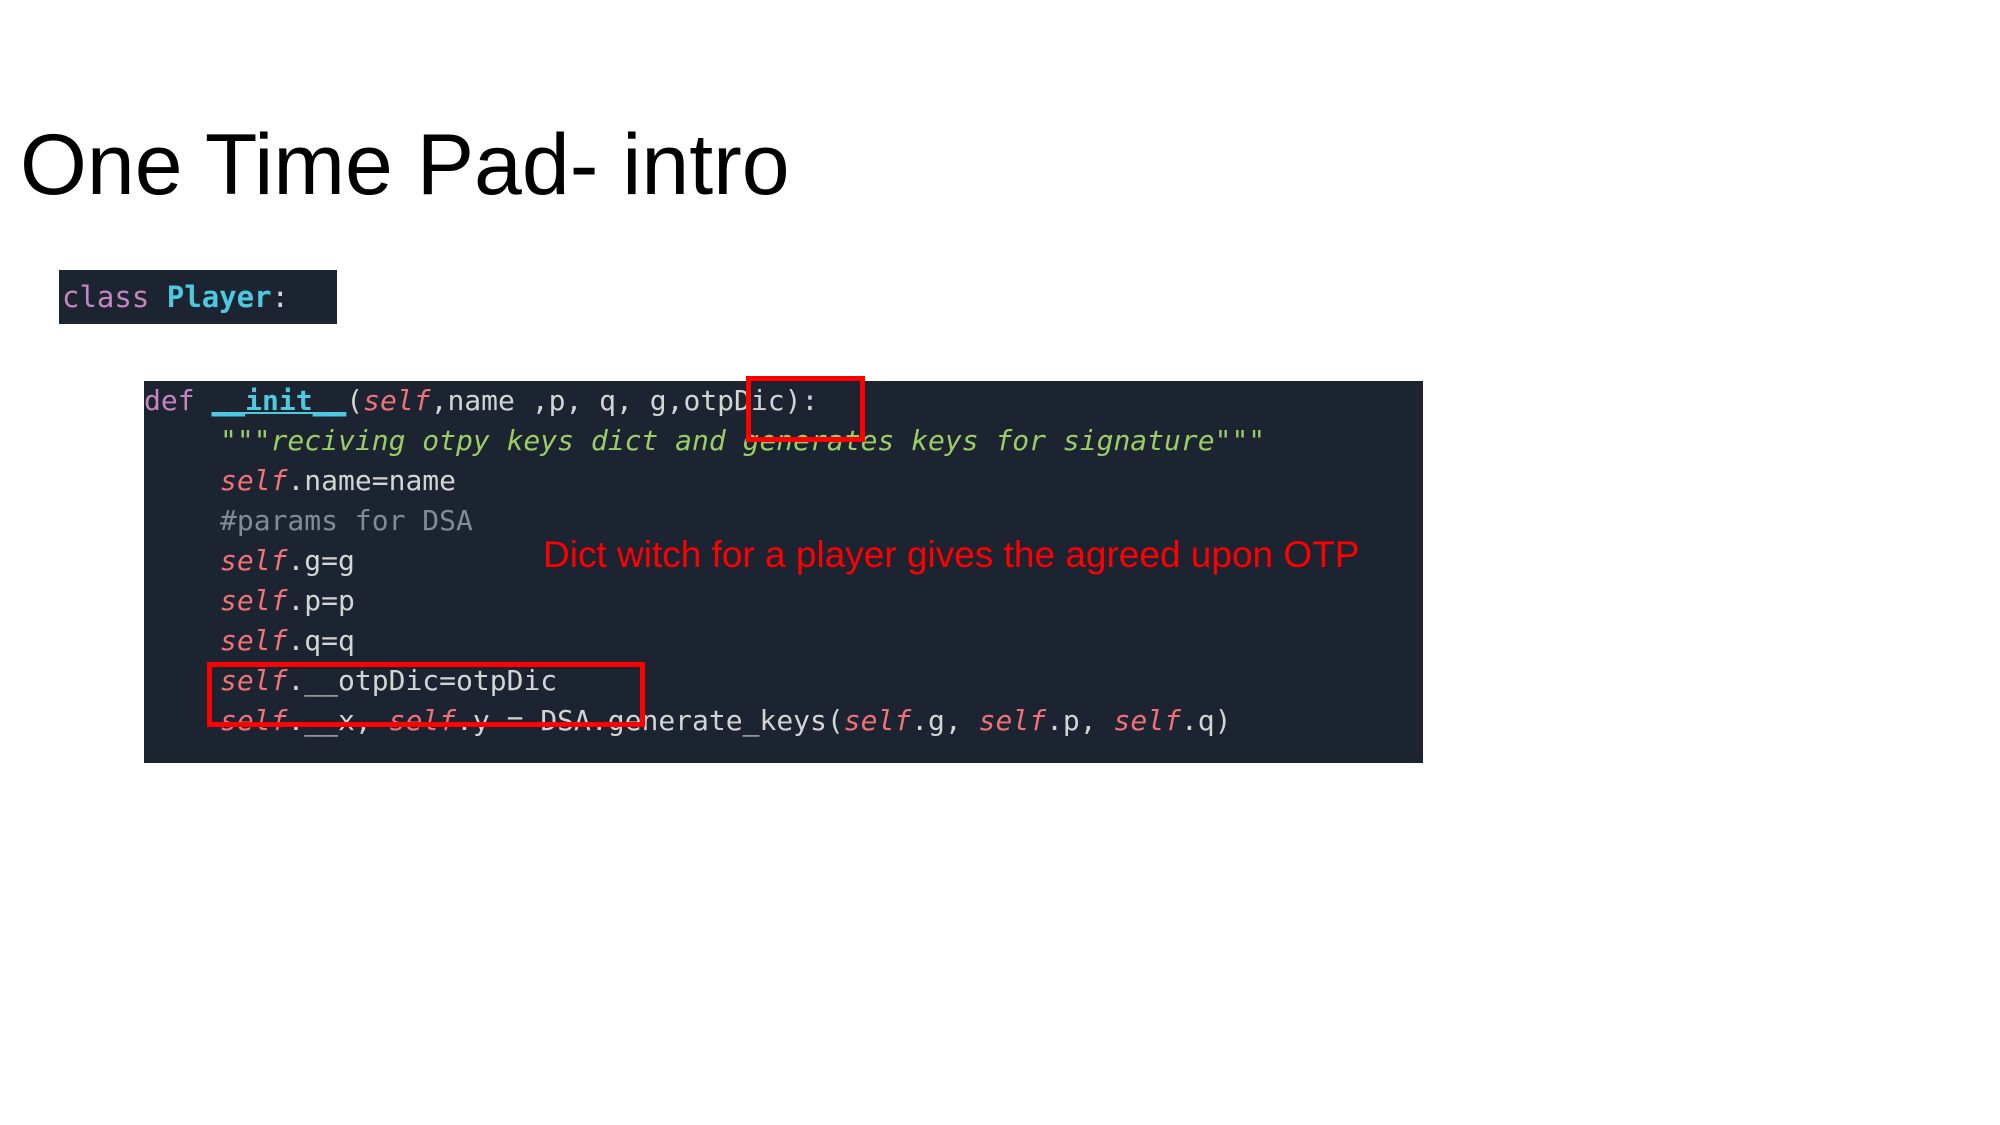 This screenshot has height=1125, width=2000. What do you see at coordinates (106, 297) in the screenshot?
I see `class-keyword: class` at bounding box center [106, 297].